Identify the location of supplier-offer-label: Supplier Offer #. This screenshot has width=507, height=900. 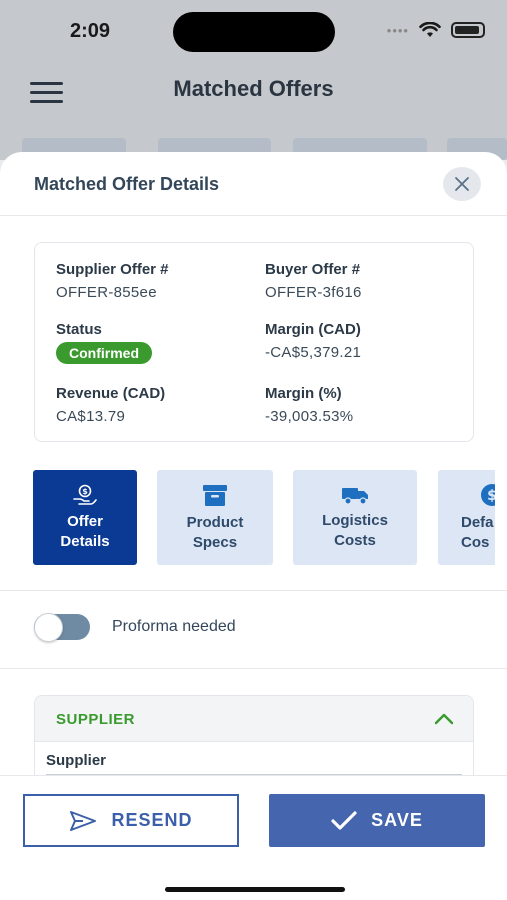
(112, 269).